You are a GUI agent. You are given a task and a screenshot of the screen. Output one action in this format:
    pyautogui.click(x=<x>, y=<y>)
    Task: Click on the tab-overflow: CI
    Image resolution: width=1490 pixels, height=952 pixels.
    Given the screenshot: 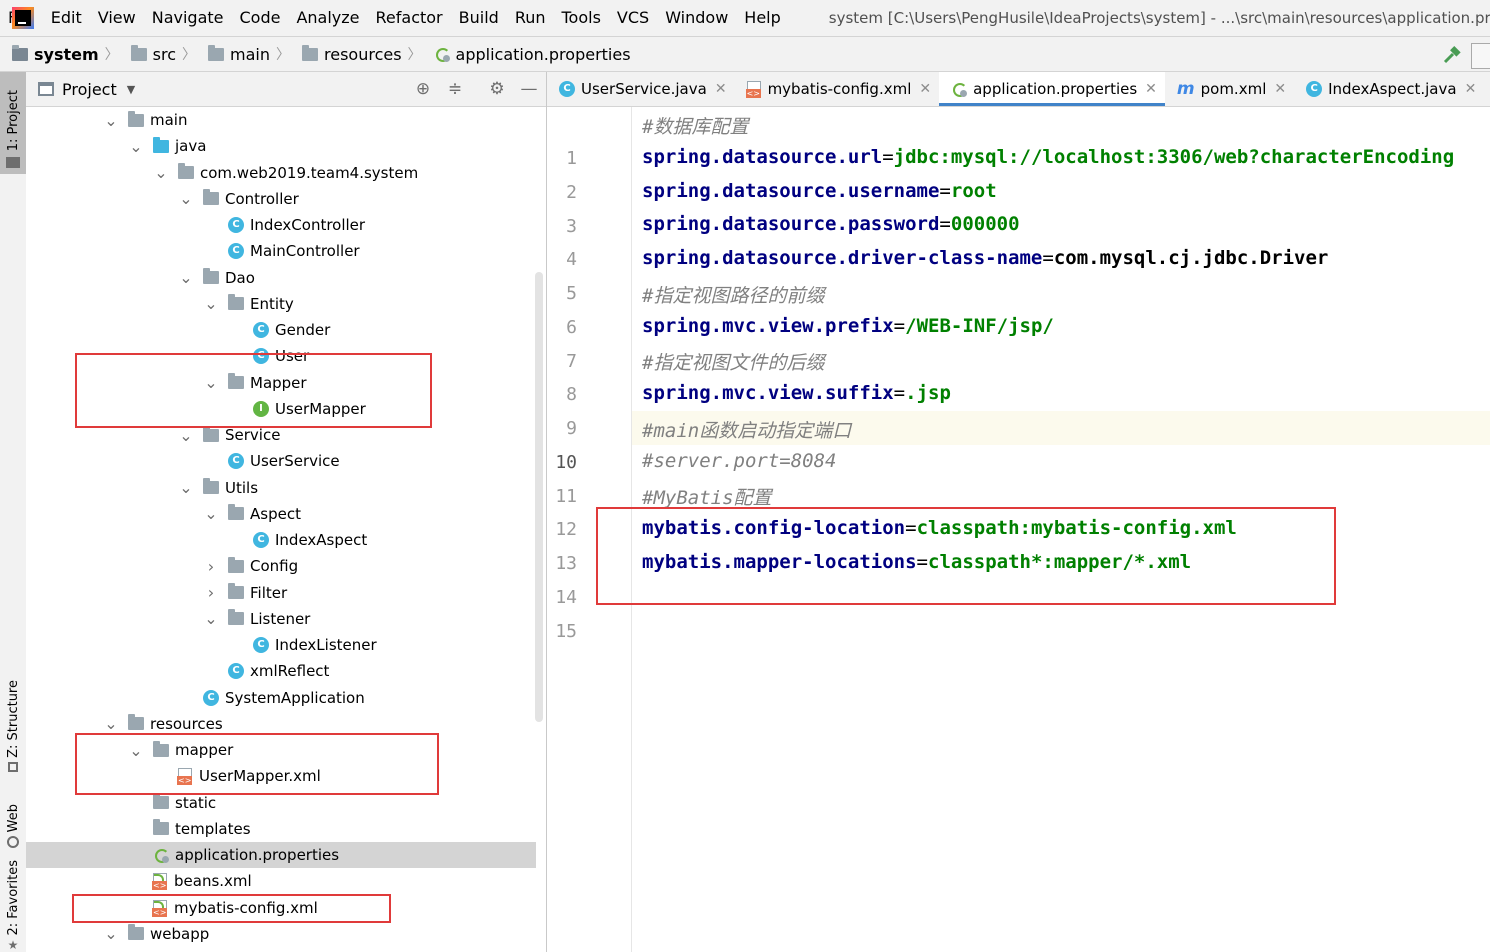 What is the action you would take?
    pyautogui.click(x=1487, y=89)
    